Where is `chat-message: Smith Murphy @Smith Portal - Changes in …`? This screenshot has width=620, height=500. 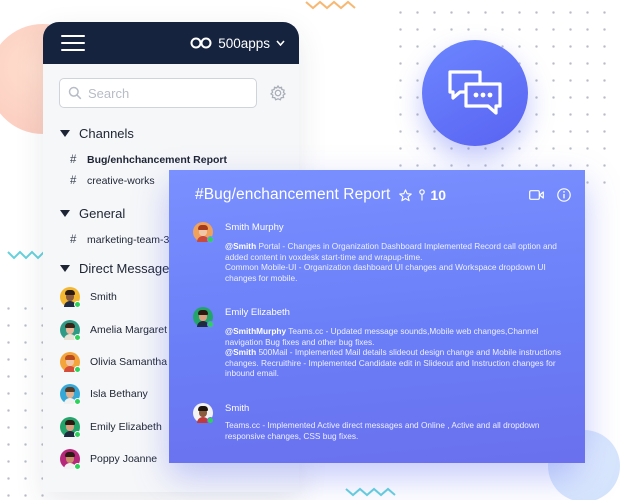 chat-message: Smith Murphy @Smith Portal - Changes in … is located at coordinates (385, 252).